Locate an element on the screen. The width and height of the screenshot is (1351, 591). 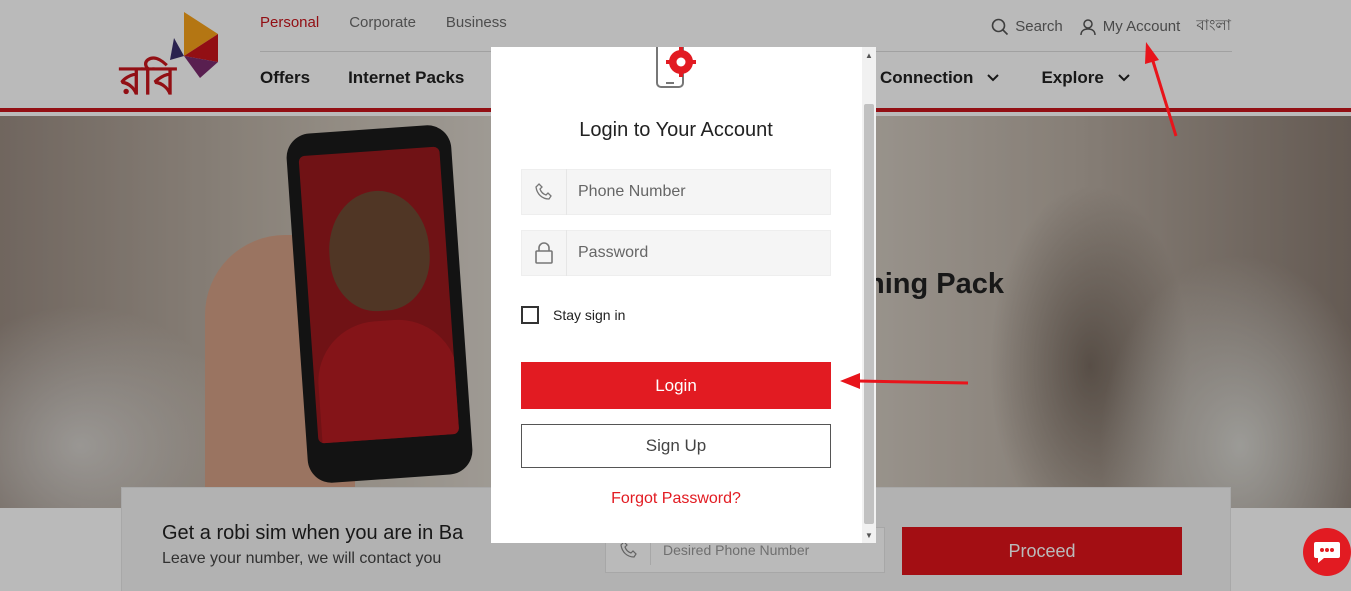
password-field is located at coordinates (676, 253).